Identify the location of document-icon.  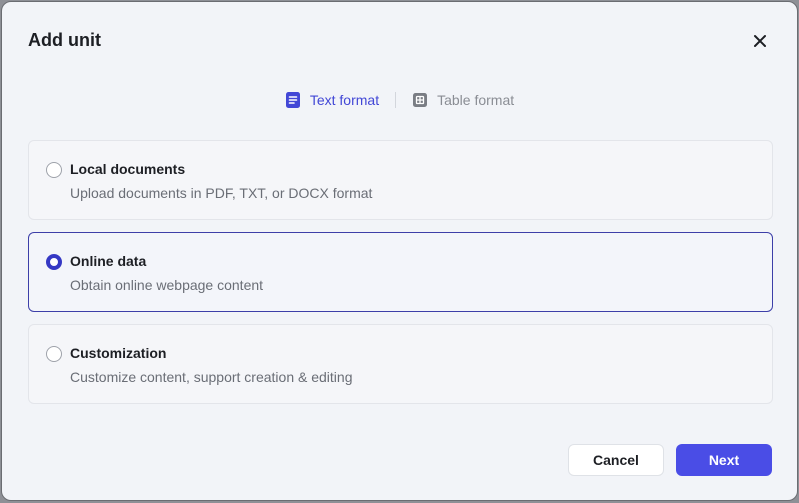
(292, 100).